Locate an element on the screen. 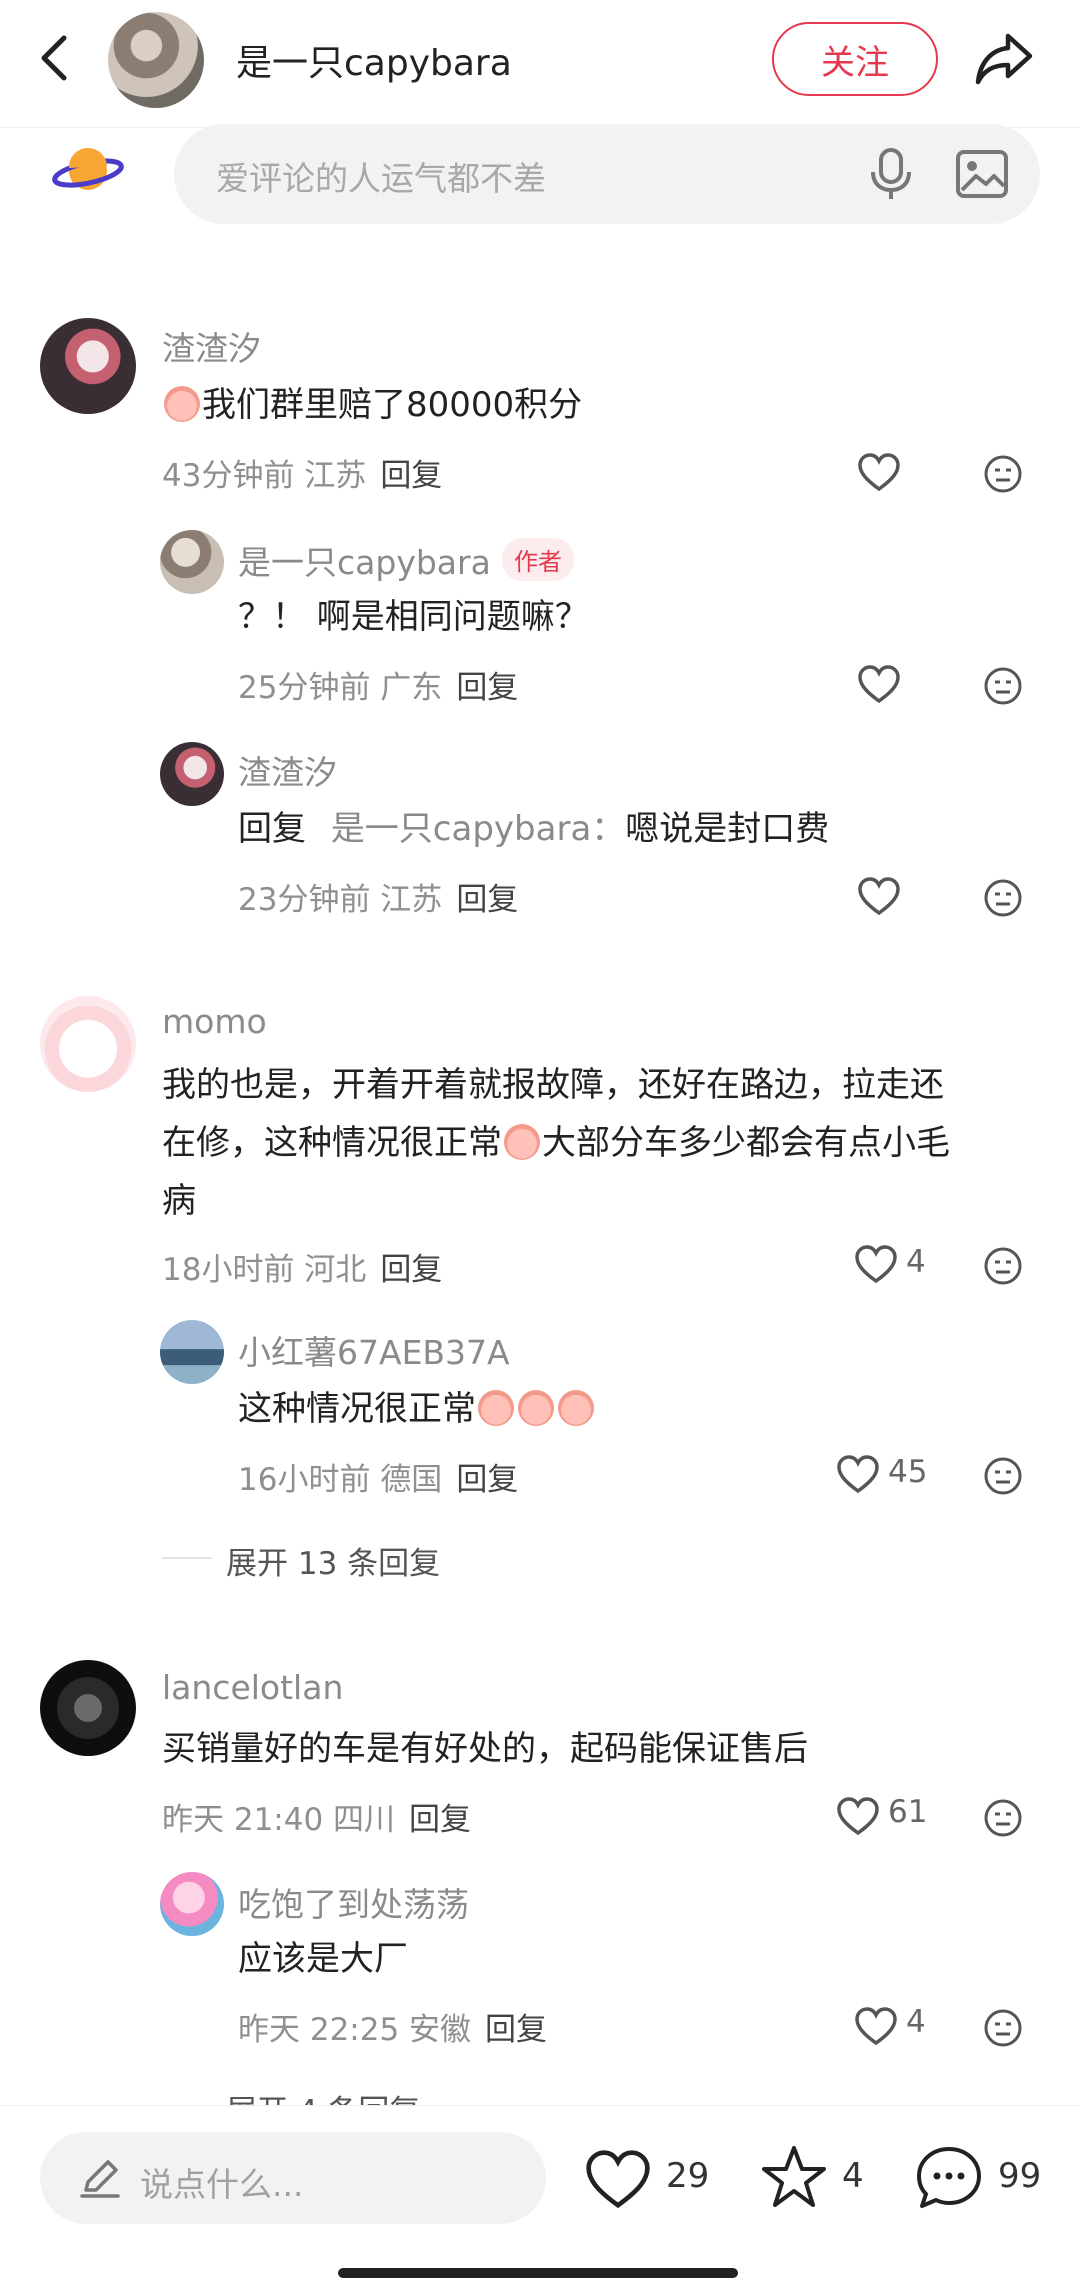 This screenshot has width=1080, height=2295. pencil-icon is located at coordinates (100, 2179).